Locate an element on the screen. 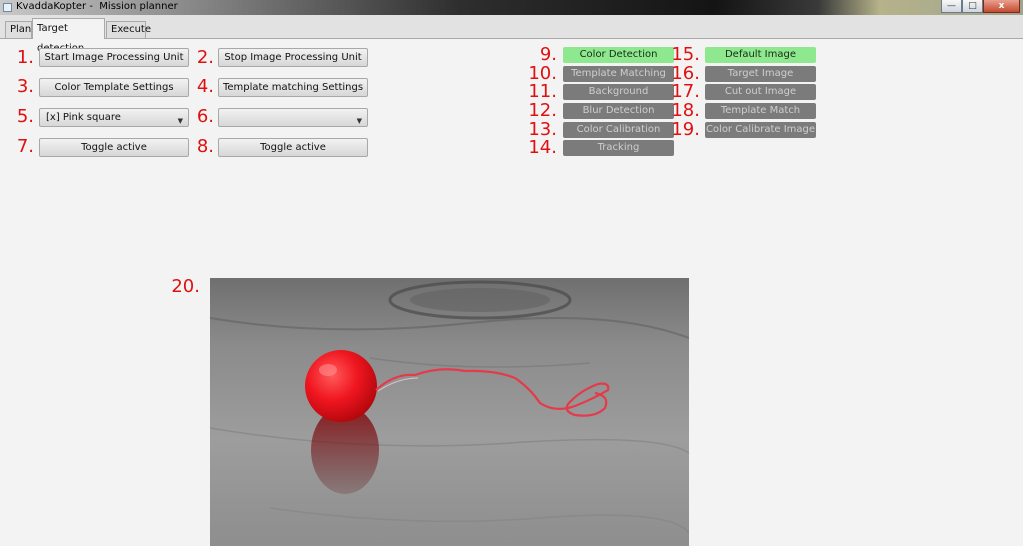 This screenshot has width=1023, height=546. minimize-icon: — is located at coordinates (951, 6).